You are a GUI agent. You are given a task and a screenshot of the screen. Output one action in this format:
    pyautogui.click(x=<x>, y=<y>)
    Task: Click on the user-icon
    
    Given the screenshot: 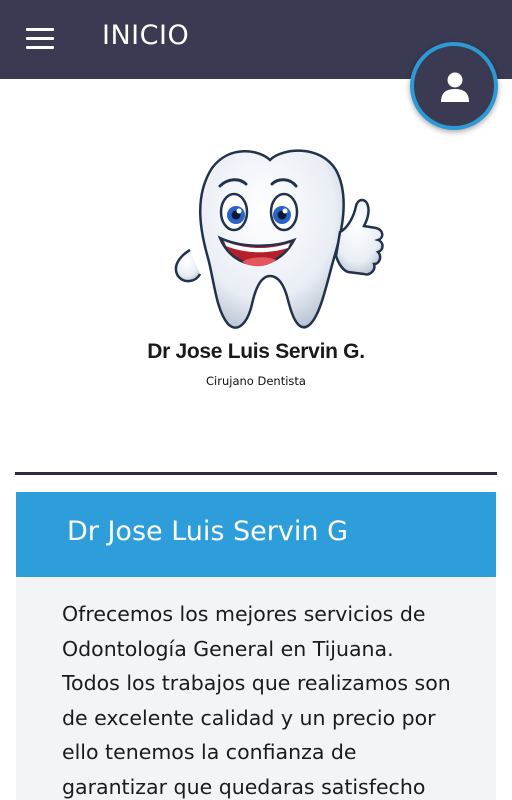 What is the action you would take?
    pyautogui.click(x=455, y=87)
    